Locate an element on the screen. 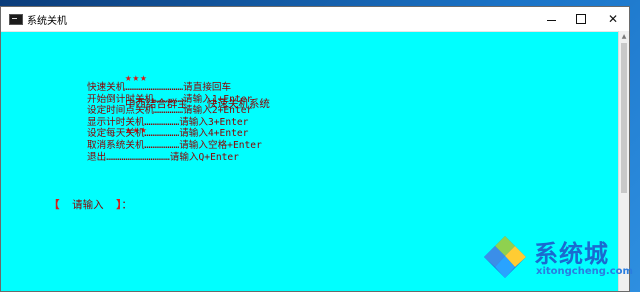 The image size is (640, 292). menu-item-hint: 请输入1+Enter is located at coordinates (218, 99).